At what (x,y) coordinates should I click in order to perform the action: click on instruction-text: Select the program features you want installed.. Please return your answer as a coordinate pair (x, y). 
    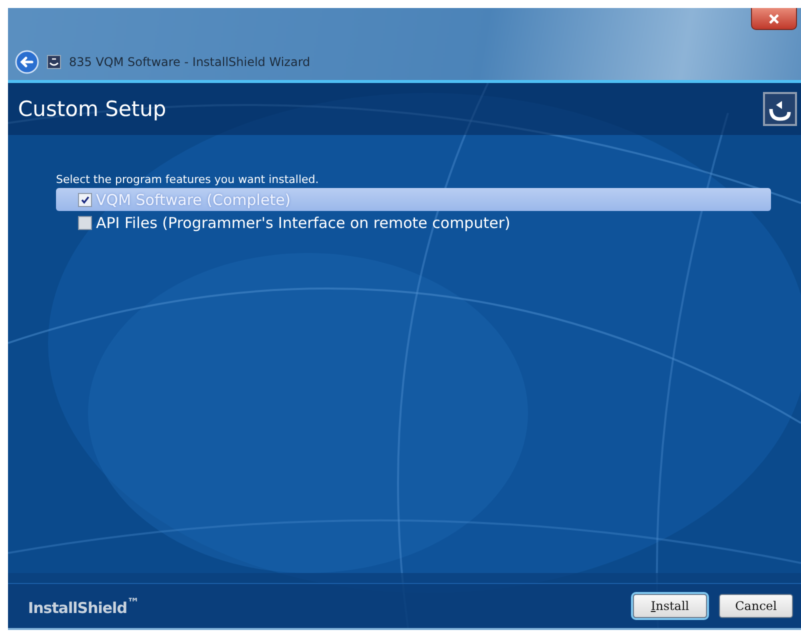
    Looking at the image, I should click on (188, 179).